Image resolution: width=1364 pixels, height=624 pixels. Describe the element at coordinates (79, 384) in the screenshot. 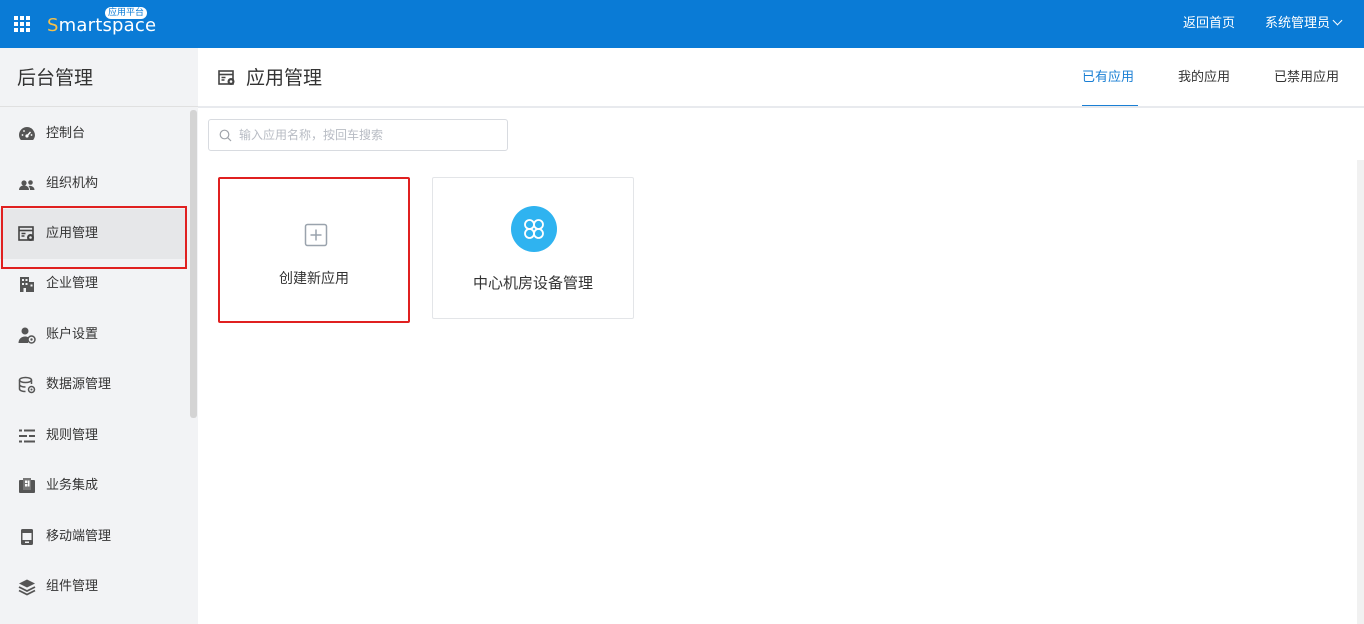

I see `sidebar-item-label: 数据源管理` at that location.